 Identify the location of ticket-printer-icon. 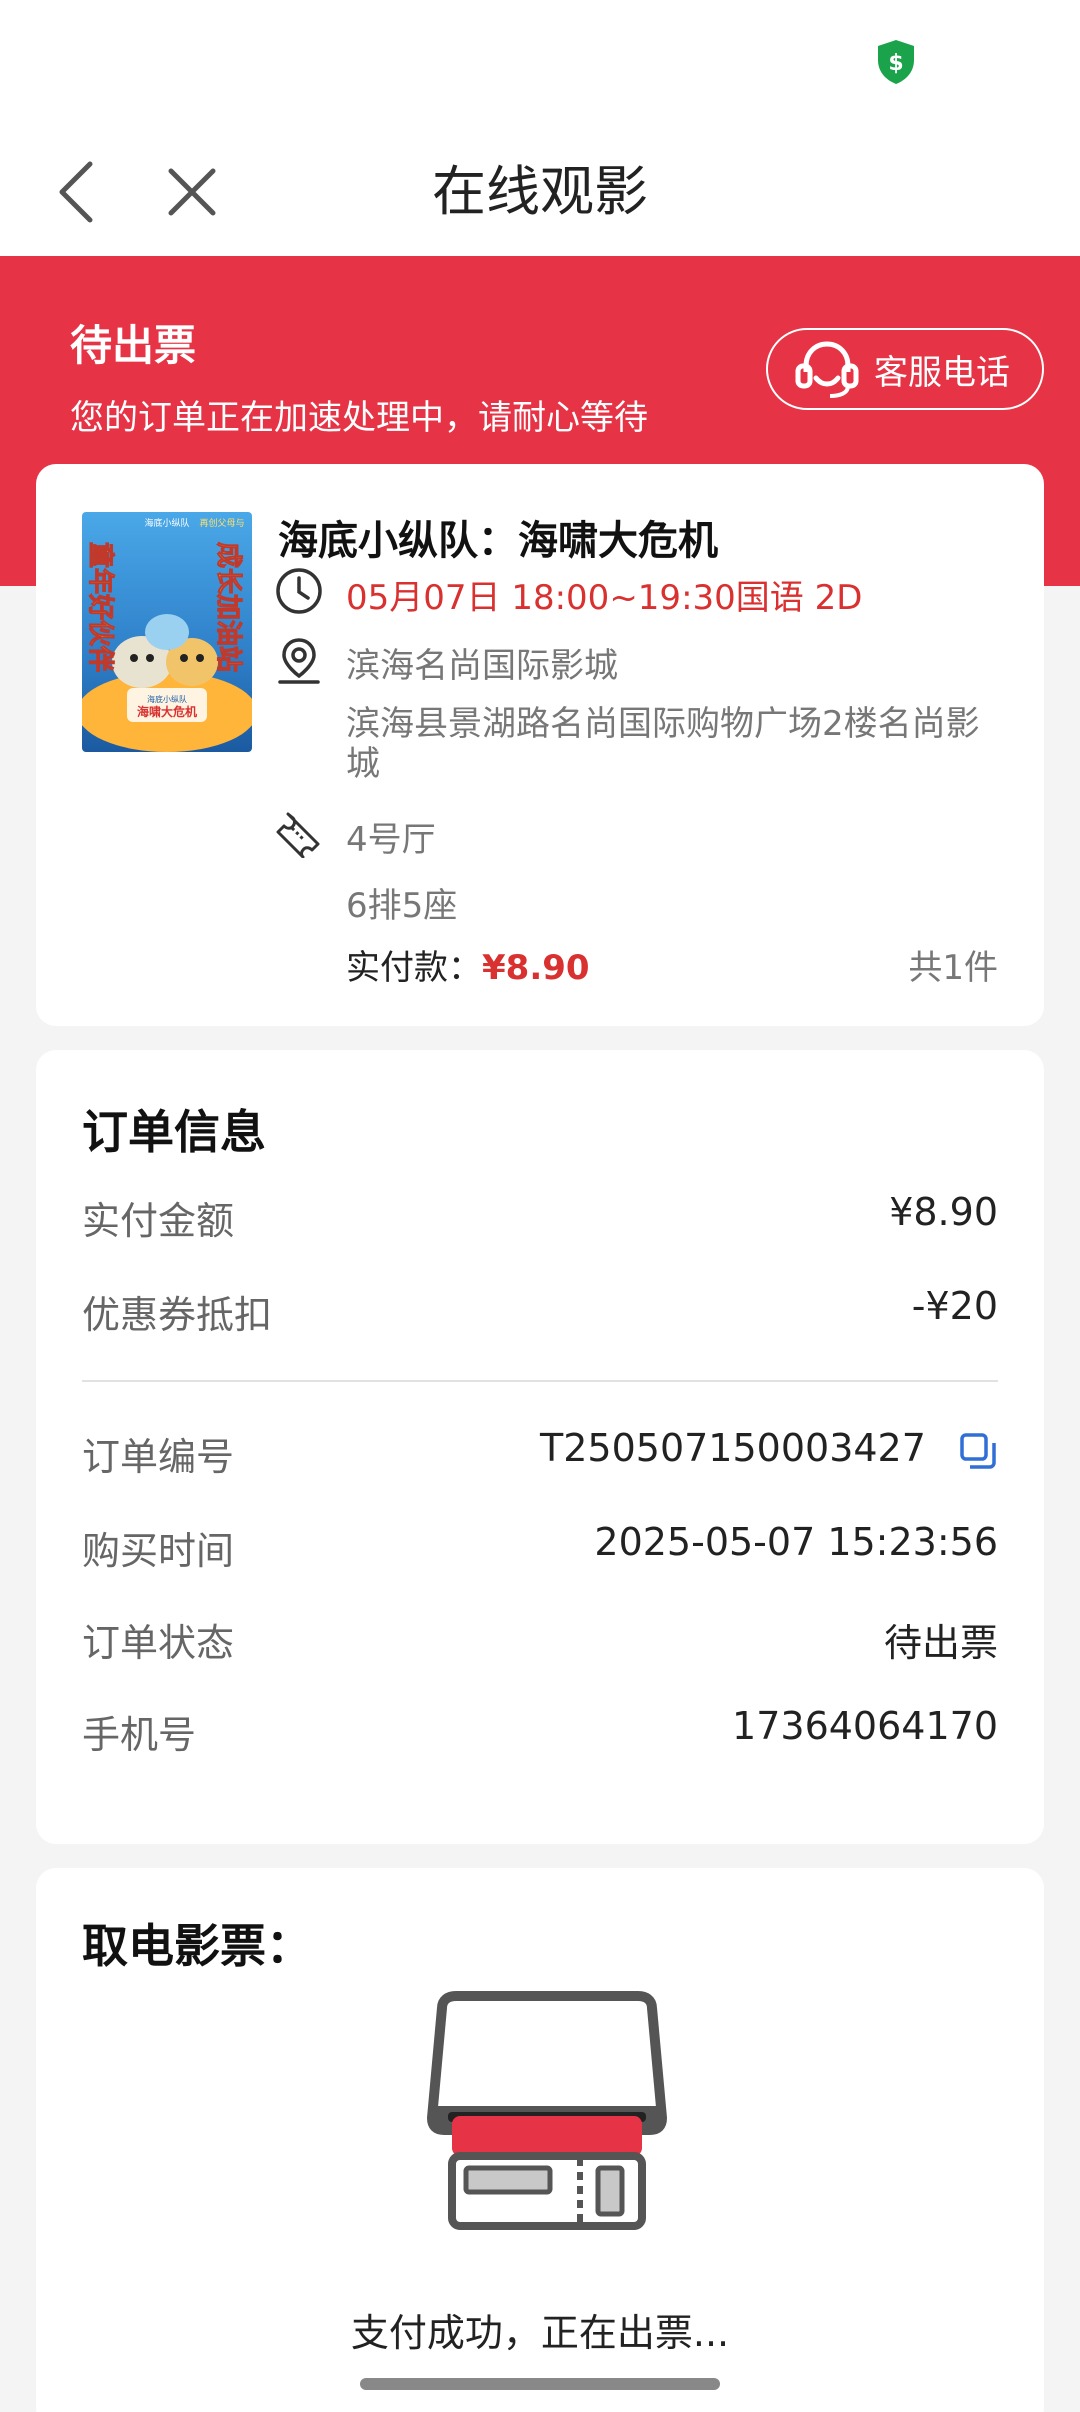
(547, 2110).